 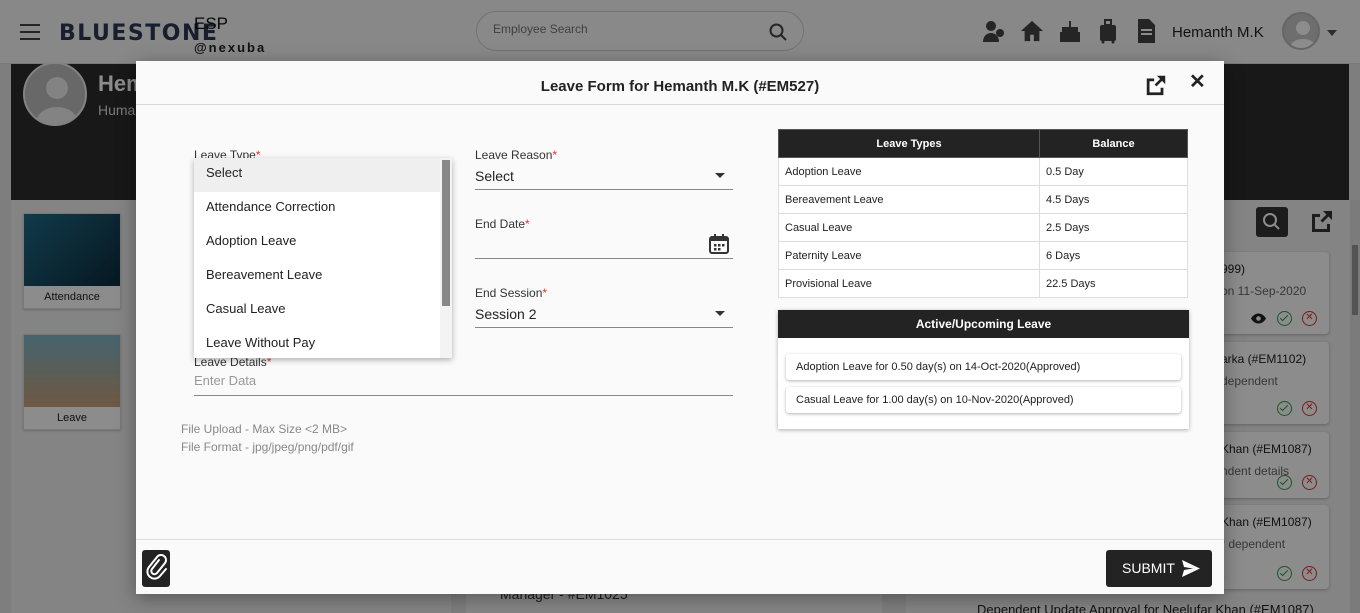 What do you see at coordinates (604, 258) in the screenshot?
I see `end-date-field` at bounding box center [604, 258].